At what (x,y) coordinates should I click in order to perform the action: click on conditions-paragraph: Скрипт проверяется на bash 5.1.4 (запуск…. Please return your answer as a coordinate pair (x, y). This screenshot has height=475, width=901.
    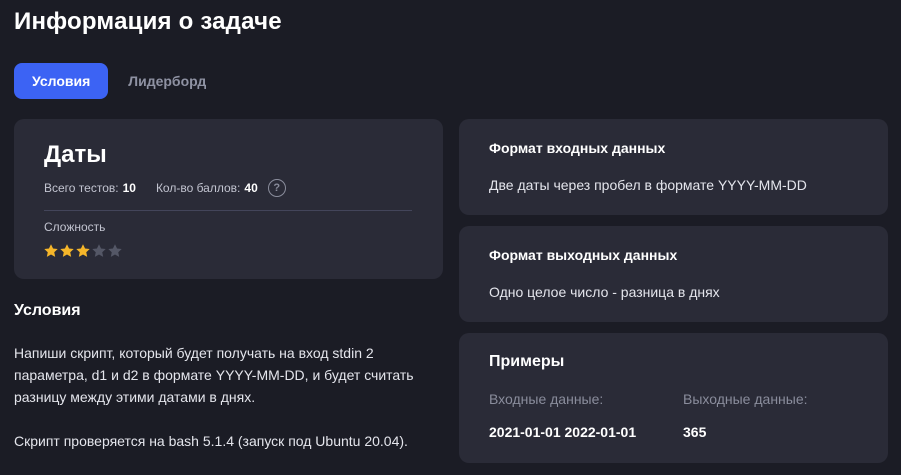
    Looking at the image, I should click on (211, 441).